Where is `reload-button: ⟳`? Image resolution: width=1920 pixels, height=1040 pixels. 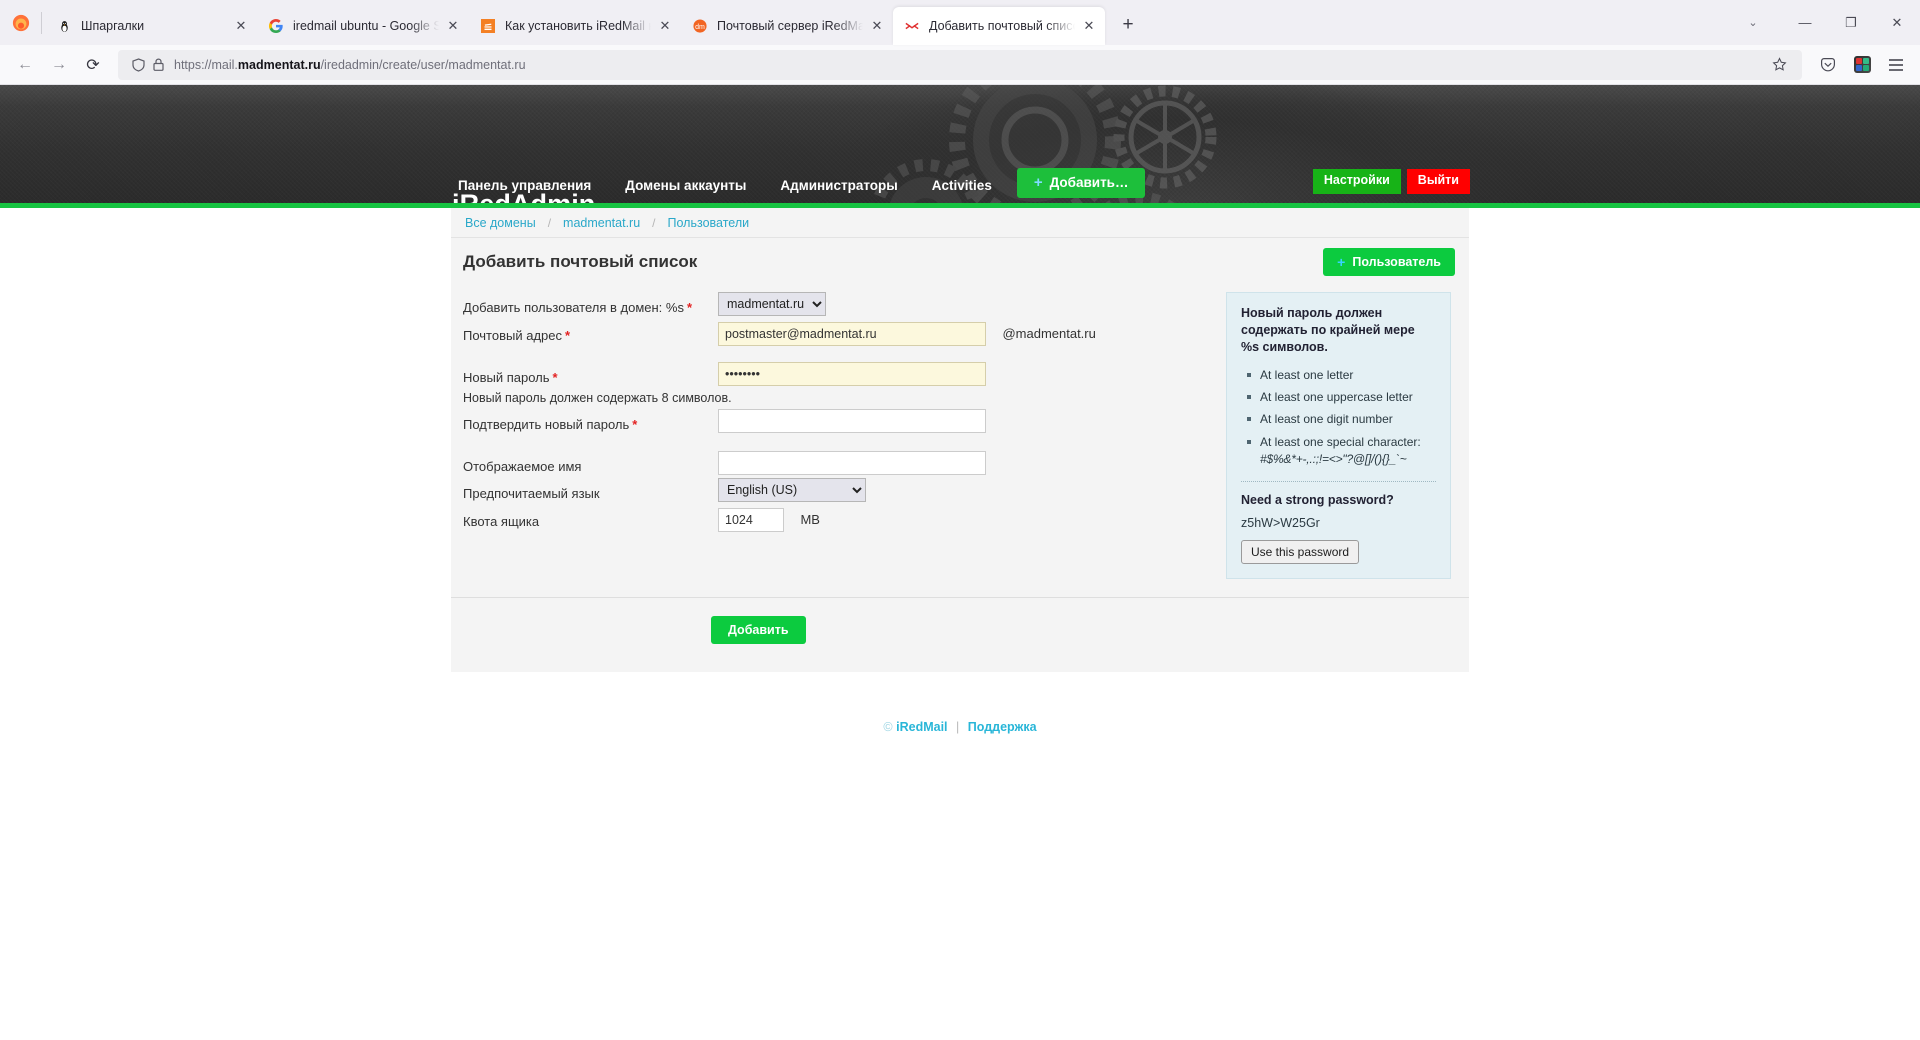 reload-button: ⟳ is located at coordinates (93, 65).